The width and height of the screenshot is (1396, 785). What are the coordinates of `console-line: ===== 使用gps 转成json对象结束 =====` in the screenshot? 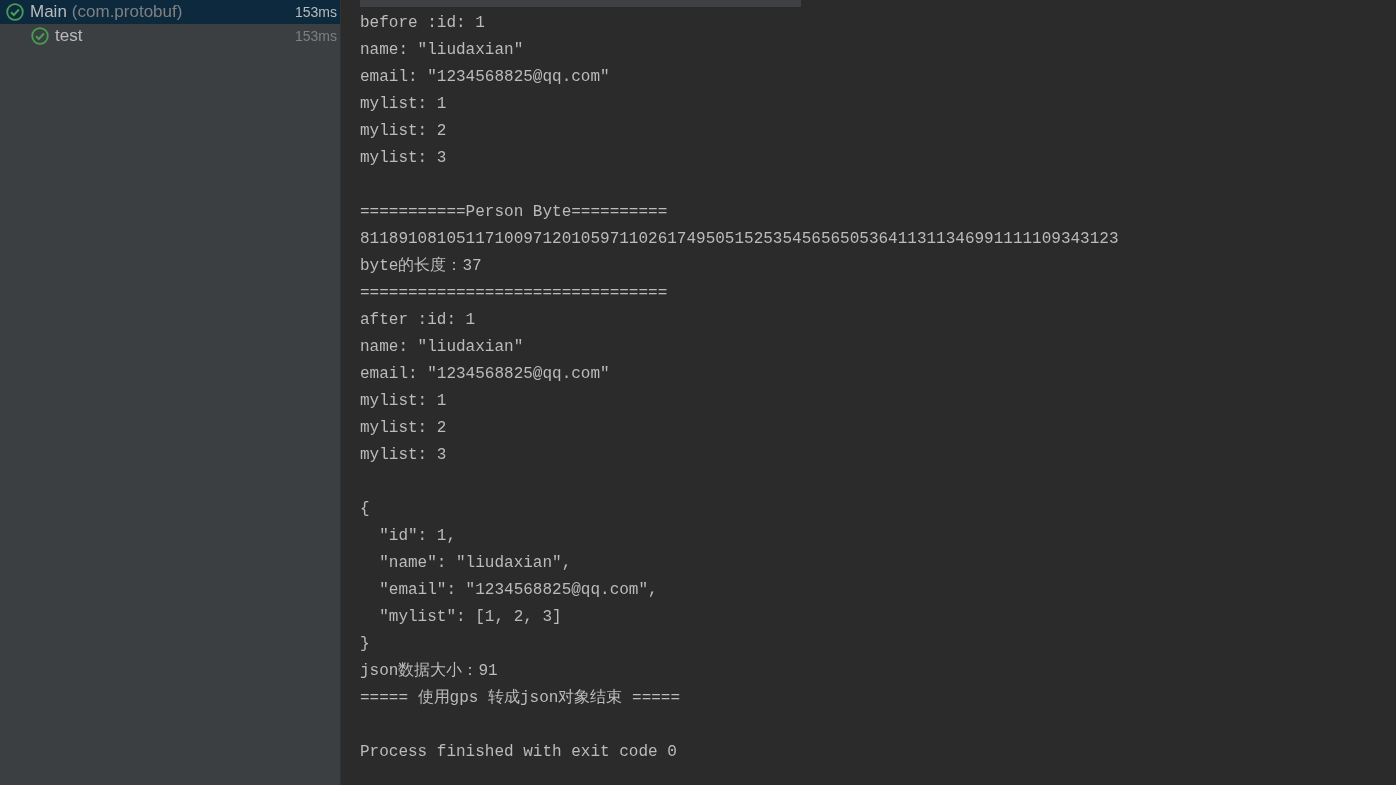 It's located at (520, 698).